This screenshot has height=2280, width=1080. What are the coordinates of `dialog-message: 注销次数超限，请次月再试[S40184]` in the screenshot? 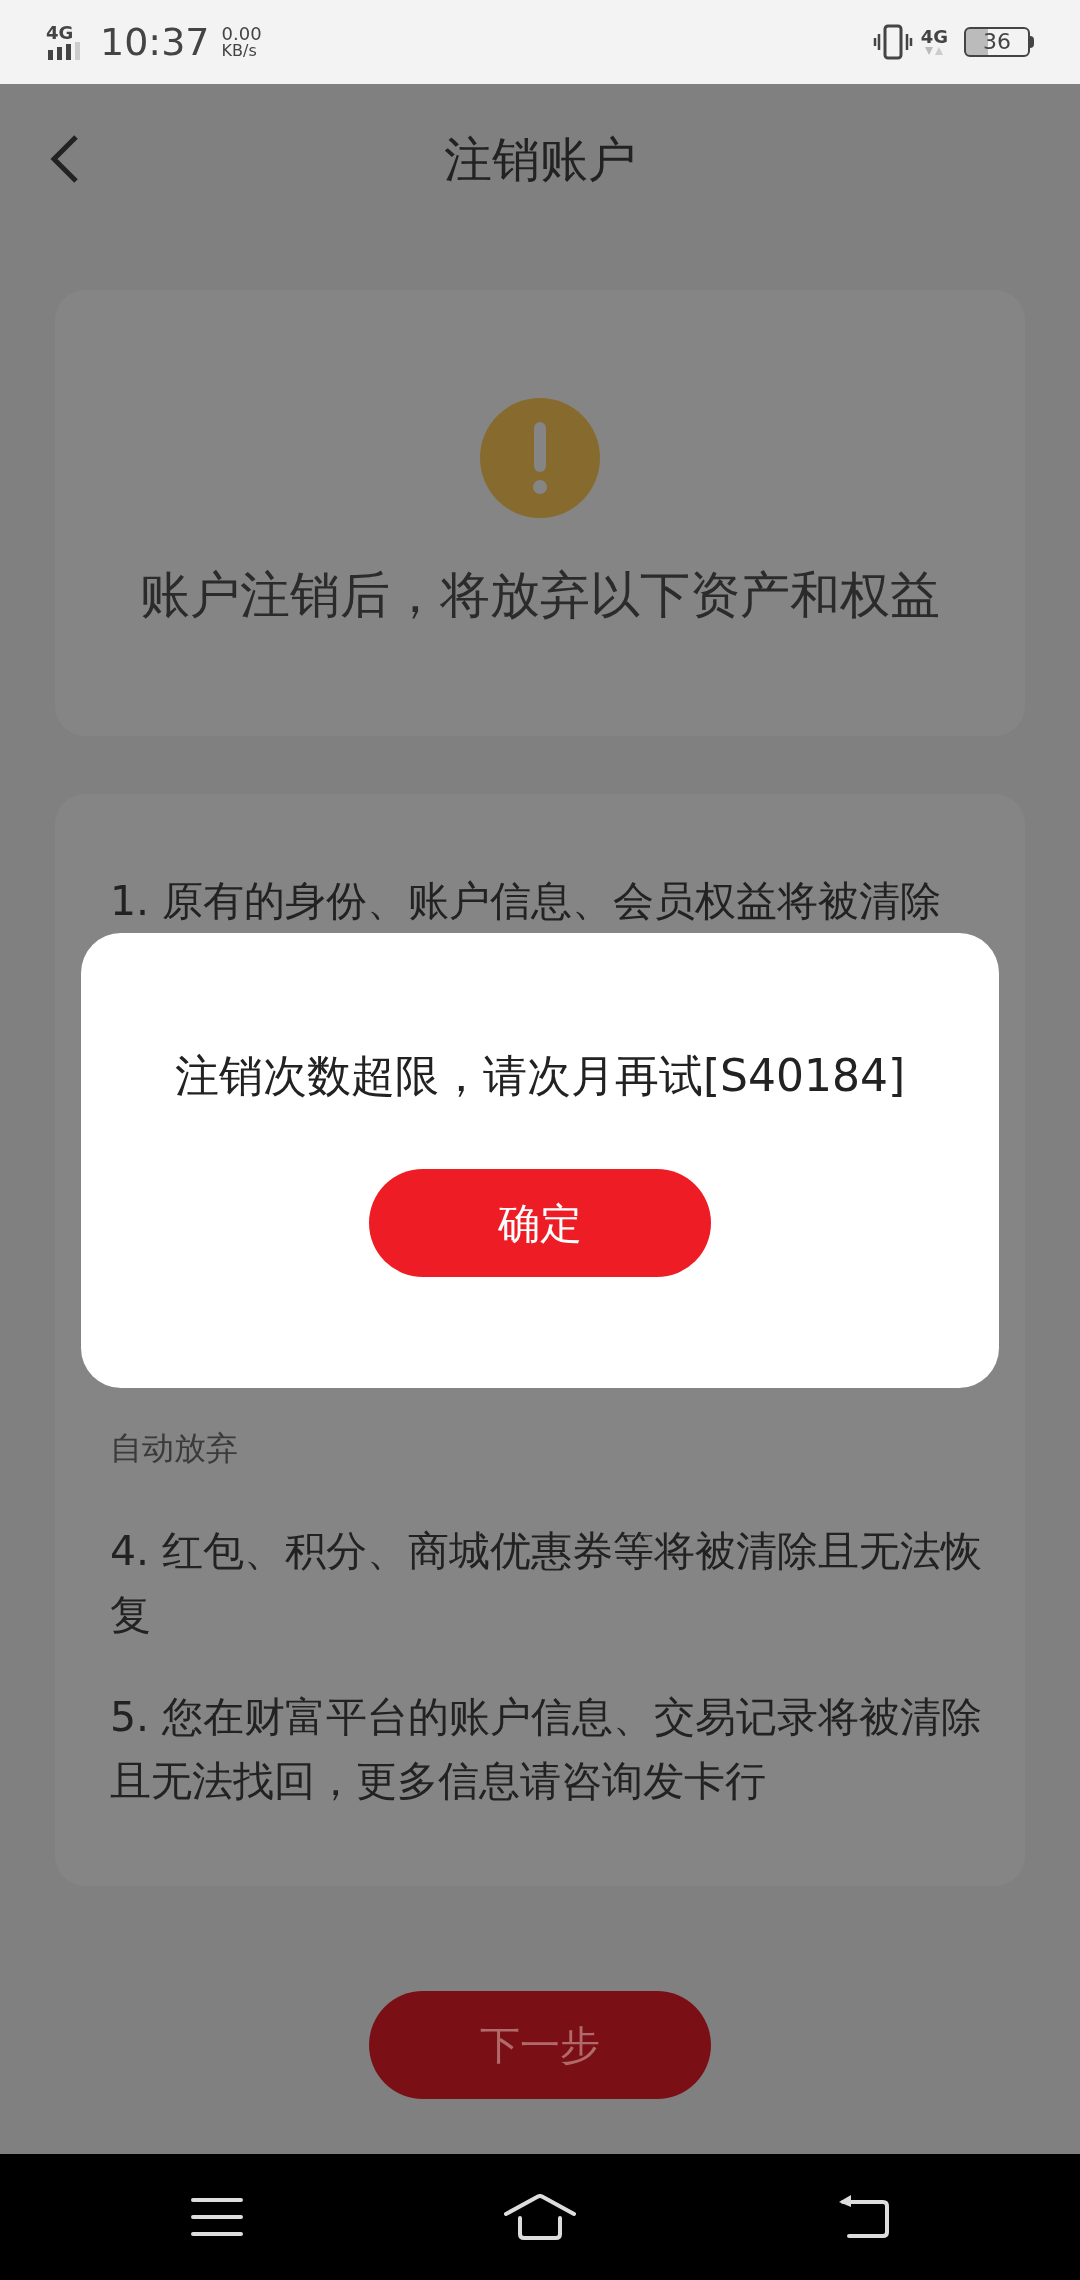 It's located at (540, 1076).